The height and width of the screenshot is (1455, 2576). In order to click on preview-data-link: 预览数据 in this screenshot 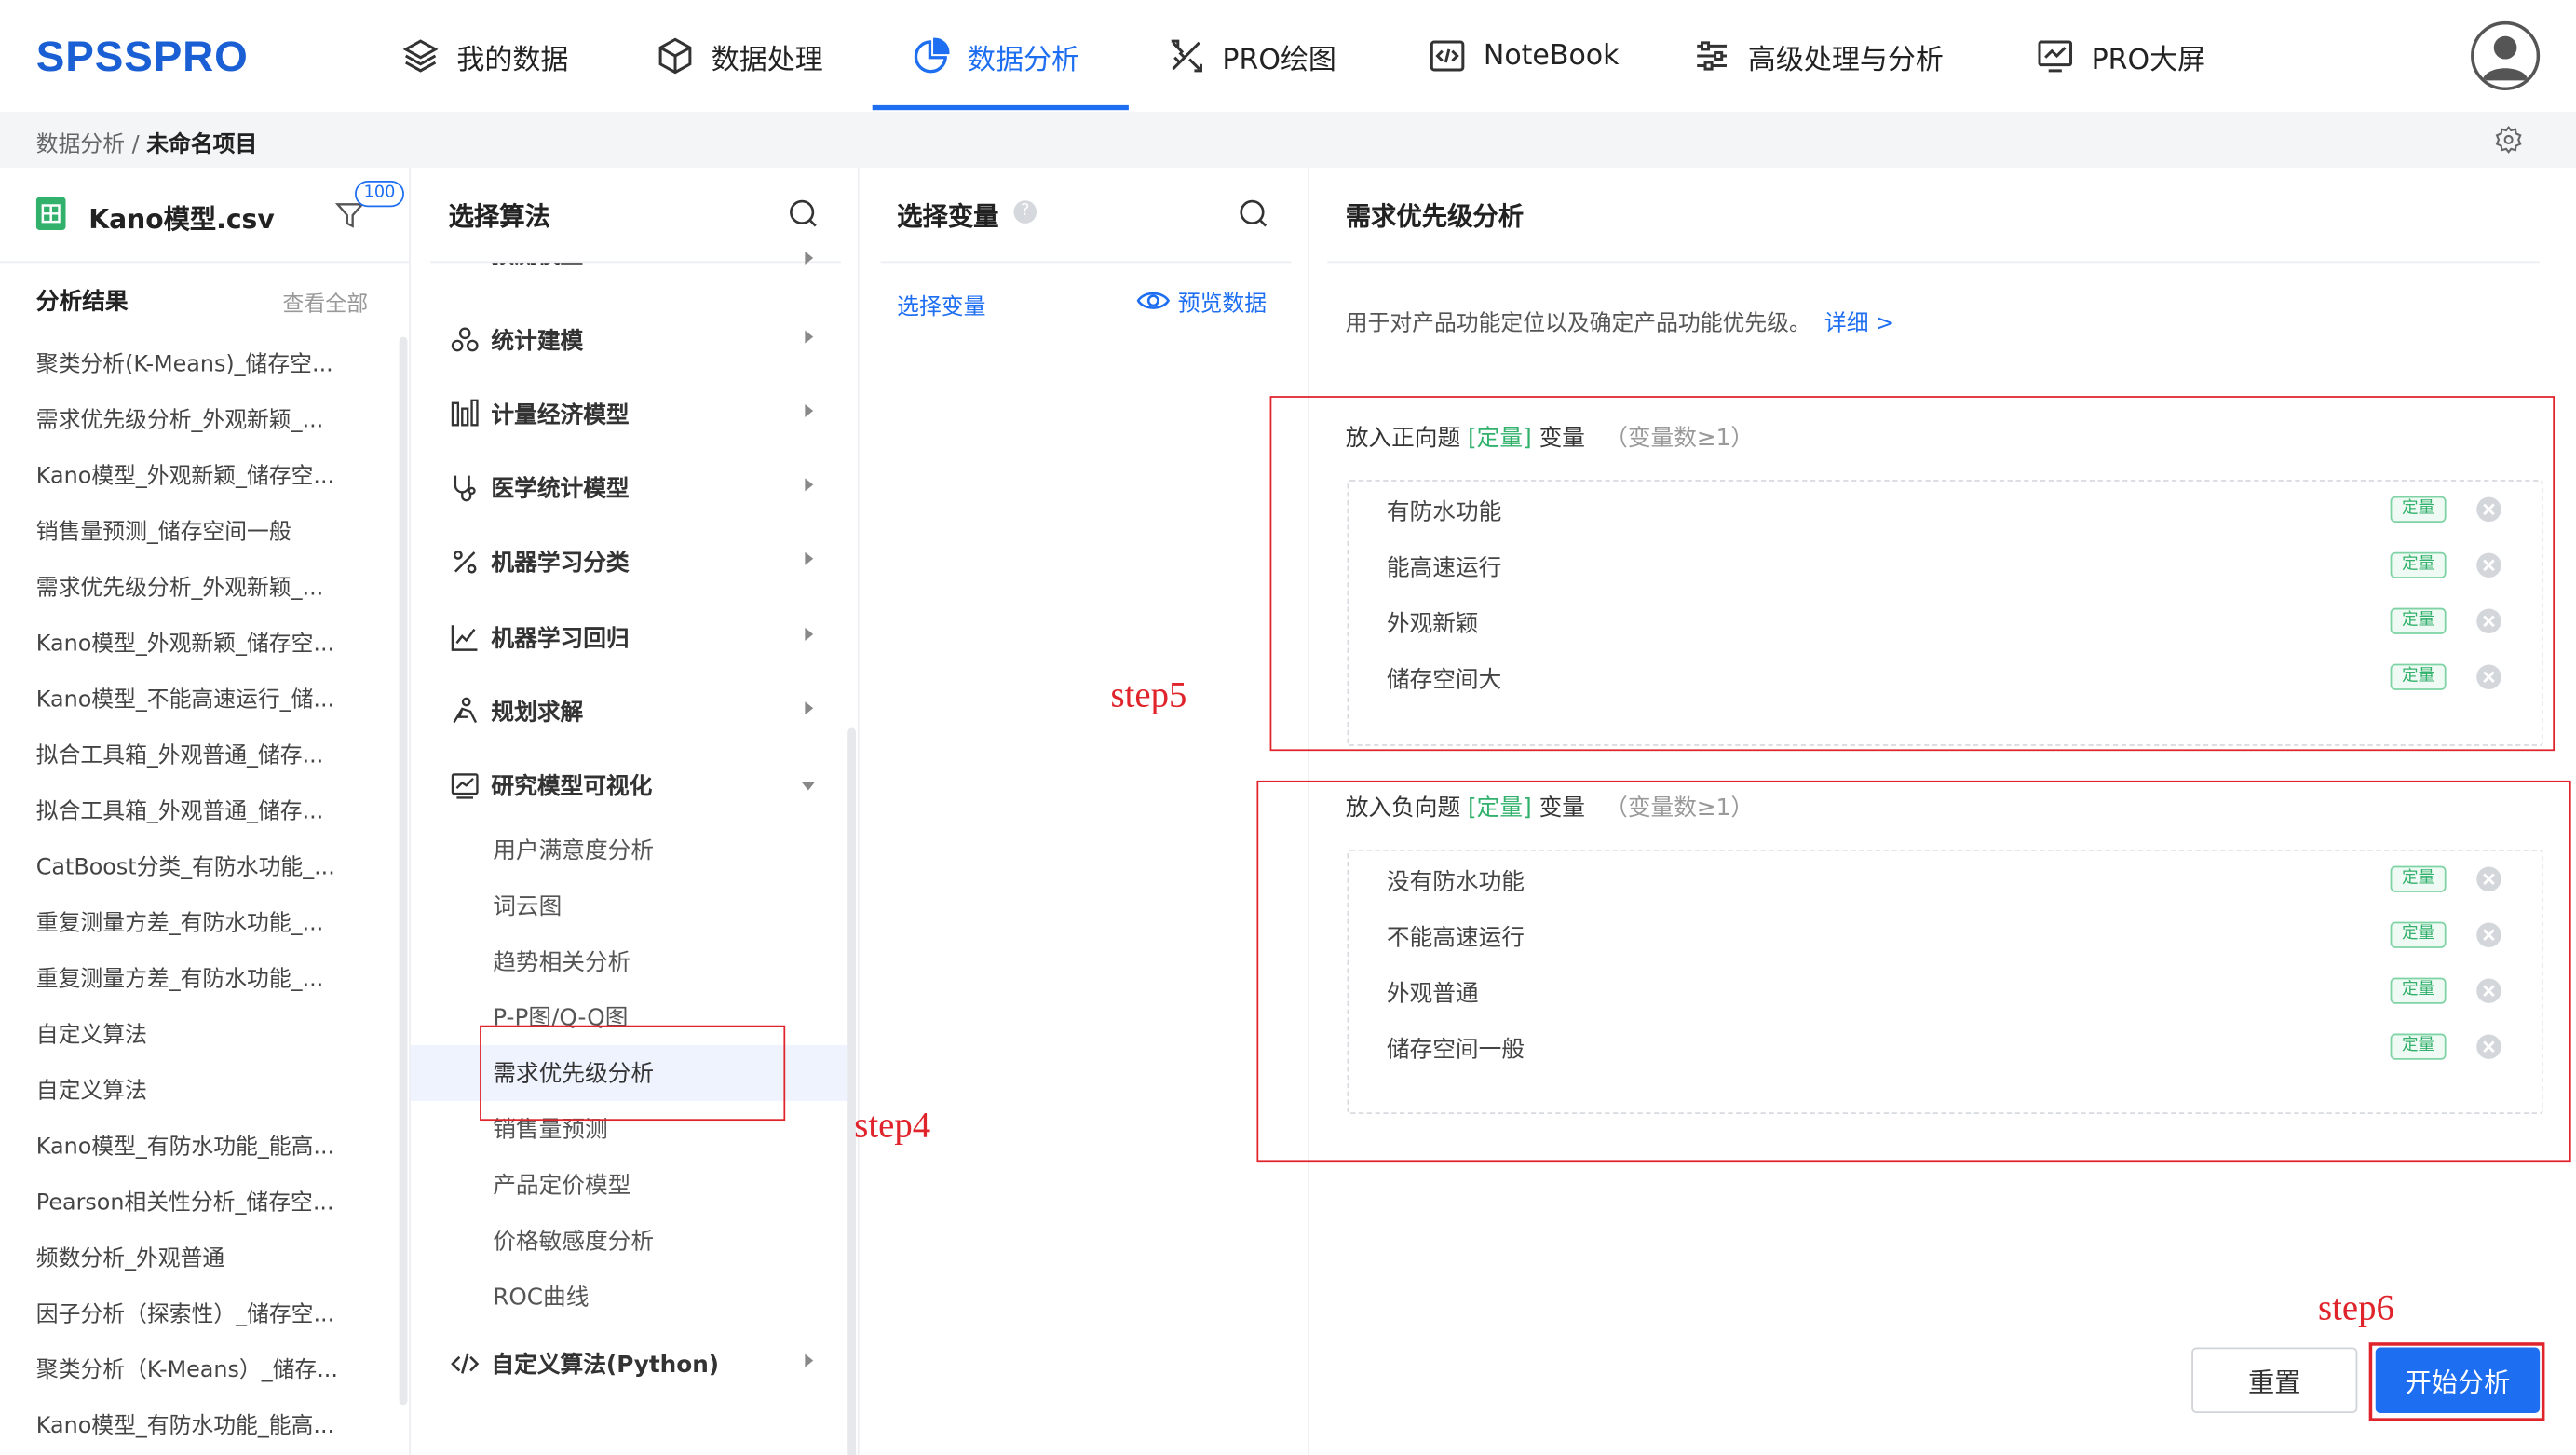, I will do `click(1202, 301)`.